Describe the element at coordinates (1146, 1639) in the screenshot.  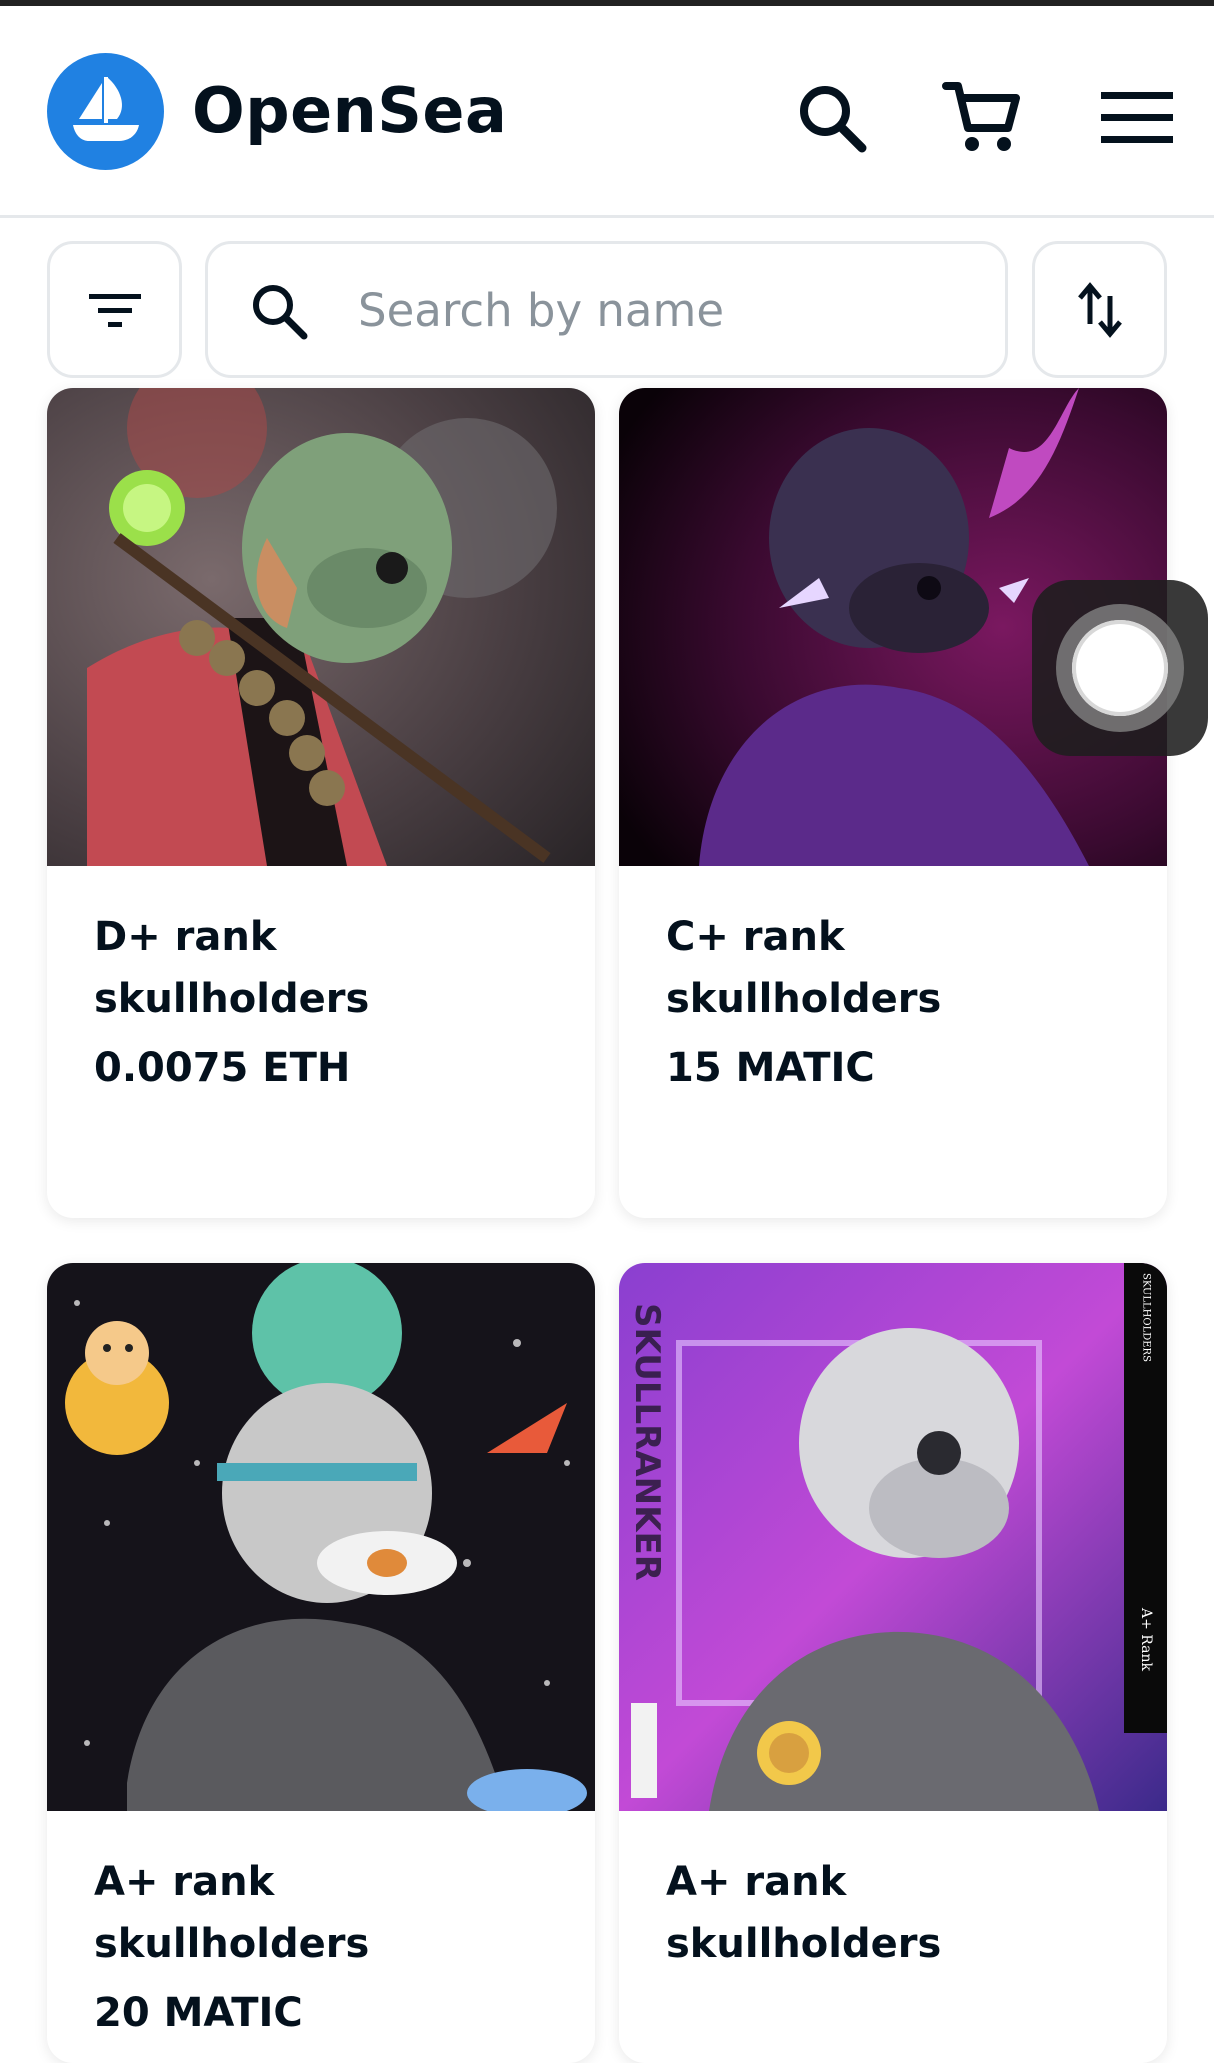
I see `rank-label: A+ Rank` at that location.